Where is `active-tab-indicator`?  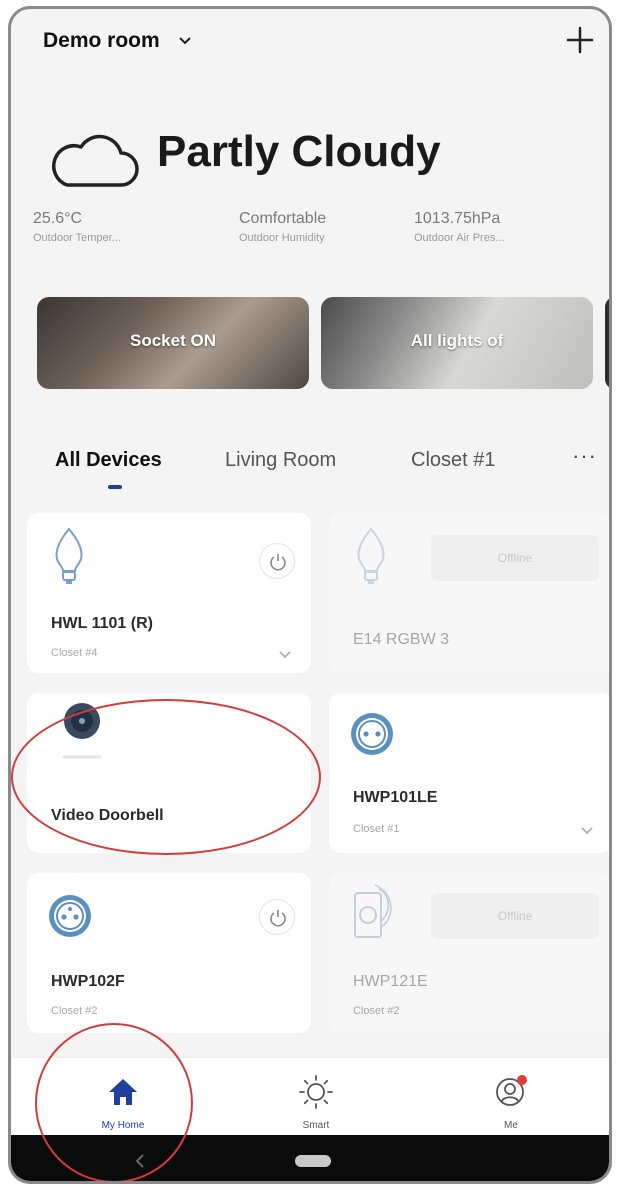 active-tab-indicator is located at coordinates (115, 487).